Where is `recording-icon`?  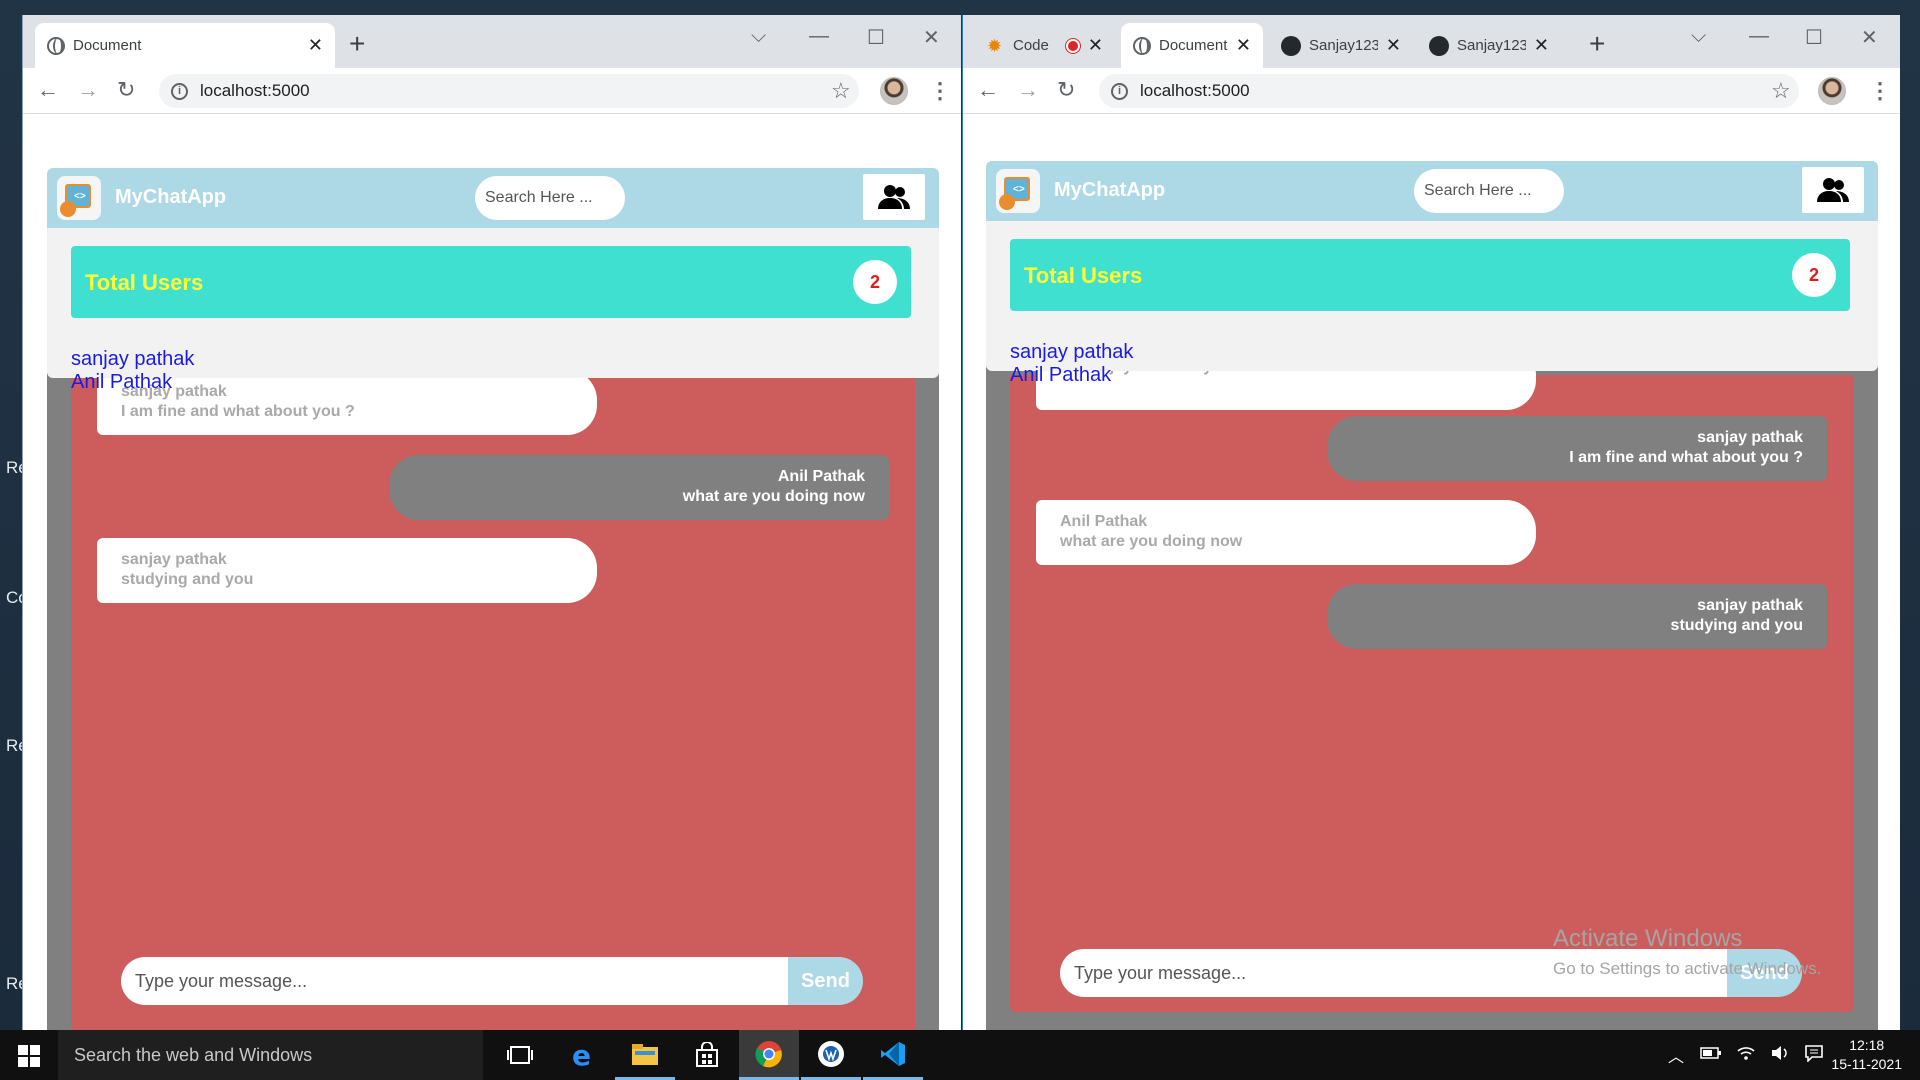
recording-icon is located at coordinates (1072, 45).